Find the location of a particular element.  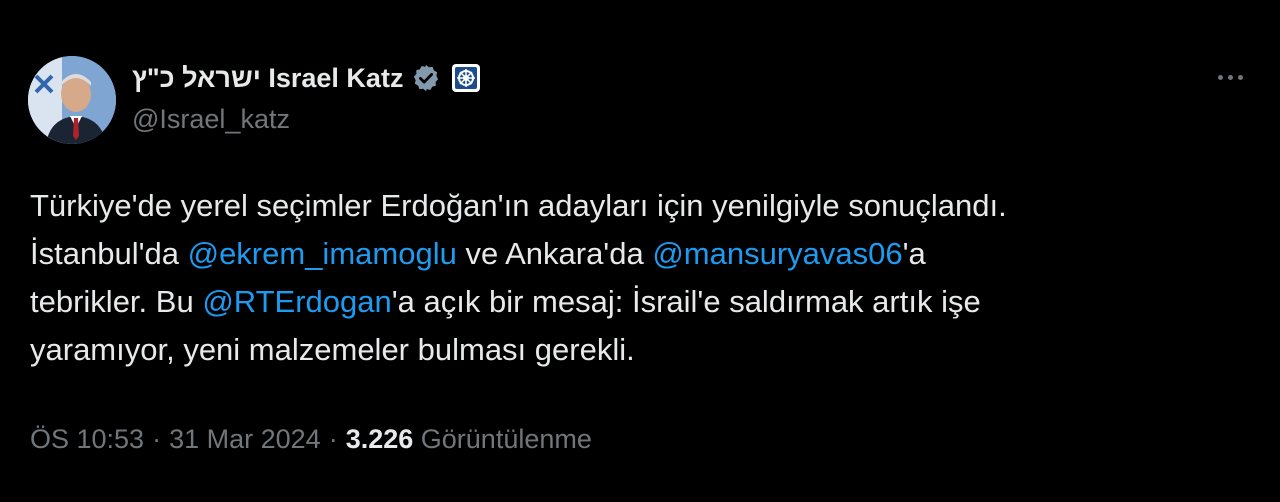

tweet-line-2-part-a: İstanbul'da is located at coordinates (109, 253).